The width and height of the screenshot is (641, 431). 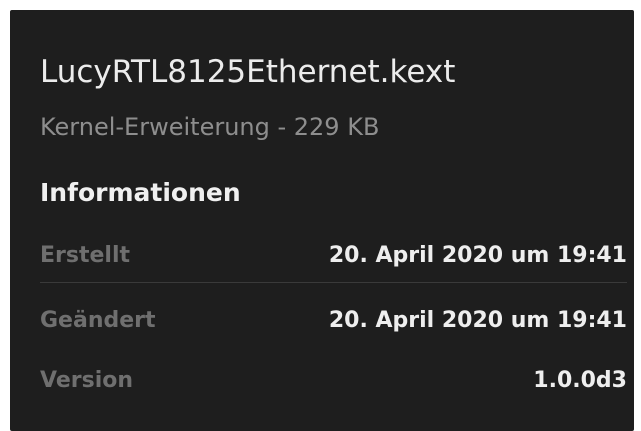 I want to click on info-row-created: Erstellt 20. April 2020 um 19:41, so click(x=333, y=256).